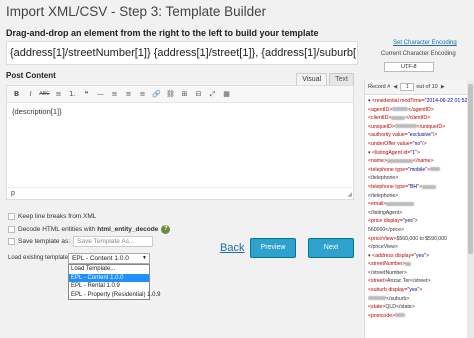 This screenshot has height=338, width=474. I want to click on set-encoding-link: Set Character Encoding, so click(425, 43).